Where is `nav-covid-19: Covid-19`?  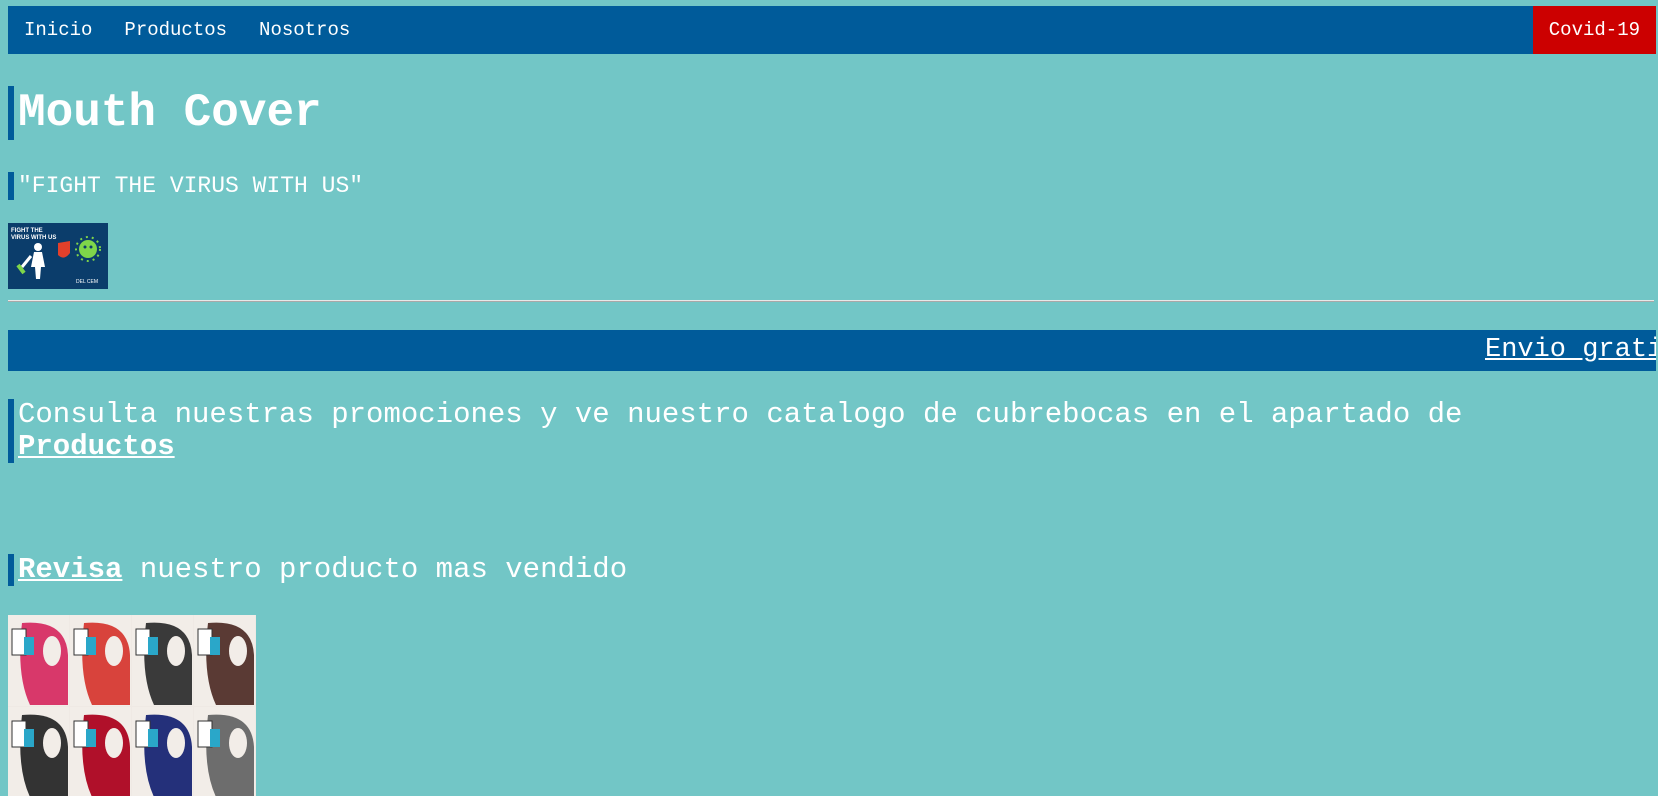
nav-covid-19: Covid-19 is located at coordinates (1594, 30).